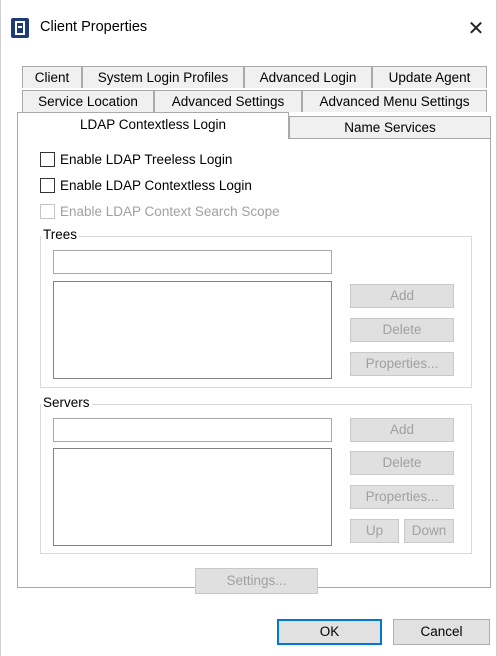 This screenshot has height=656, width=497. I want to click on tab-advanced-settings: Advanced Settings, so click(228, 101).